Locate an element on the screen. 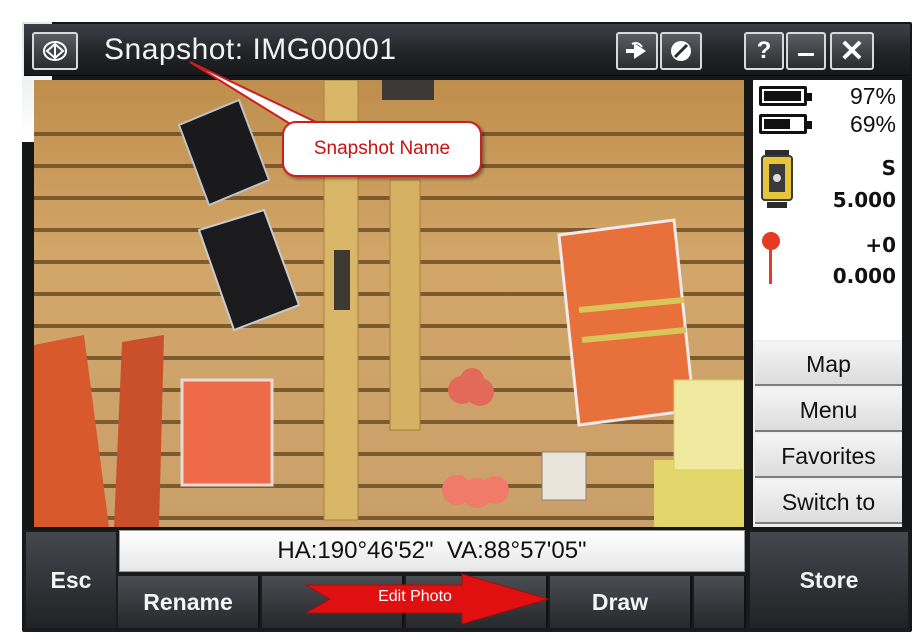 The height and width of the screenshot is (637, 924). instrument-value: 5.000 is located at coordinates (864, 200).